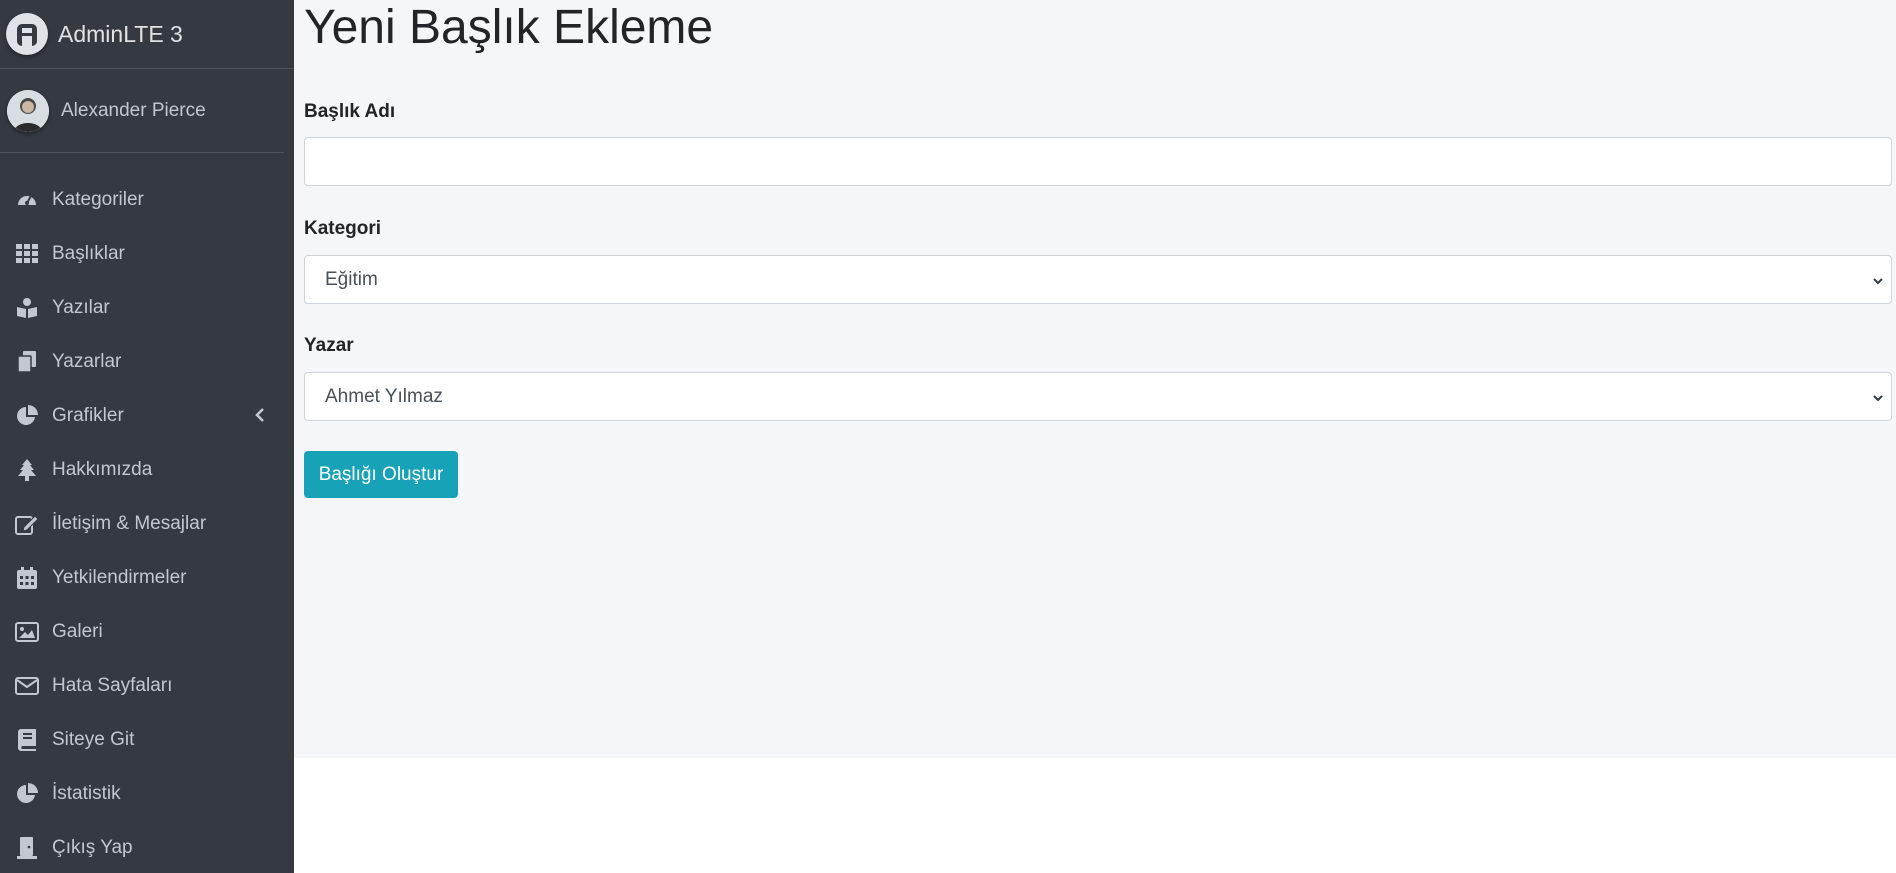 Image resolution: width=1896 pixels, height=873 pixels. What do you see at coordinates (27, 362) in the screenshot?
I see `copy-icon` at bounding box center [27, 362].